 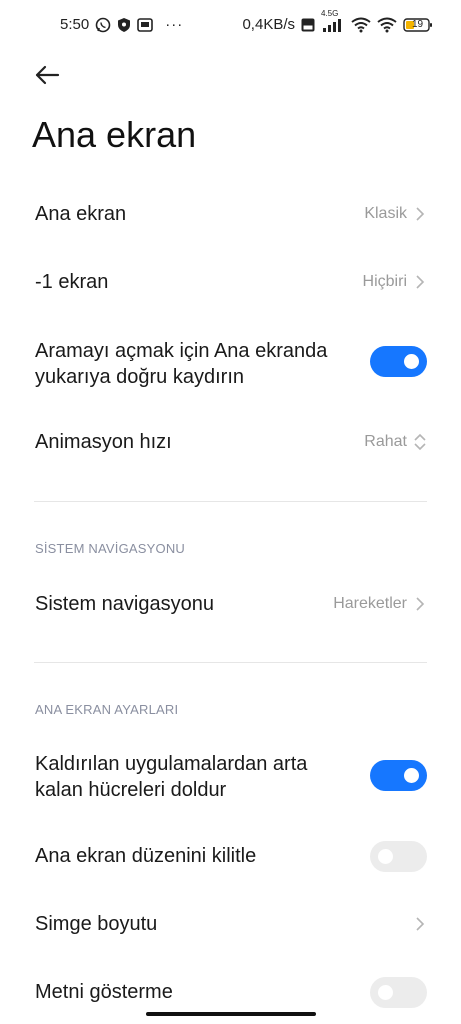 I want to click on setting-label-line2: yukarıya doğru kaydırın, so click(x=139, y=377).